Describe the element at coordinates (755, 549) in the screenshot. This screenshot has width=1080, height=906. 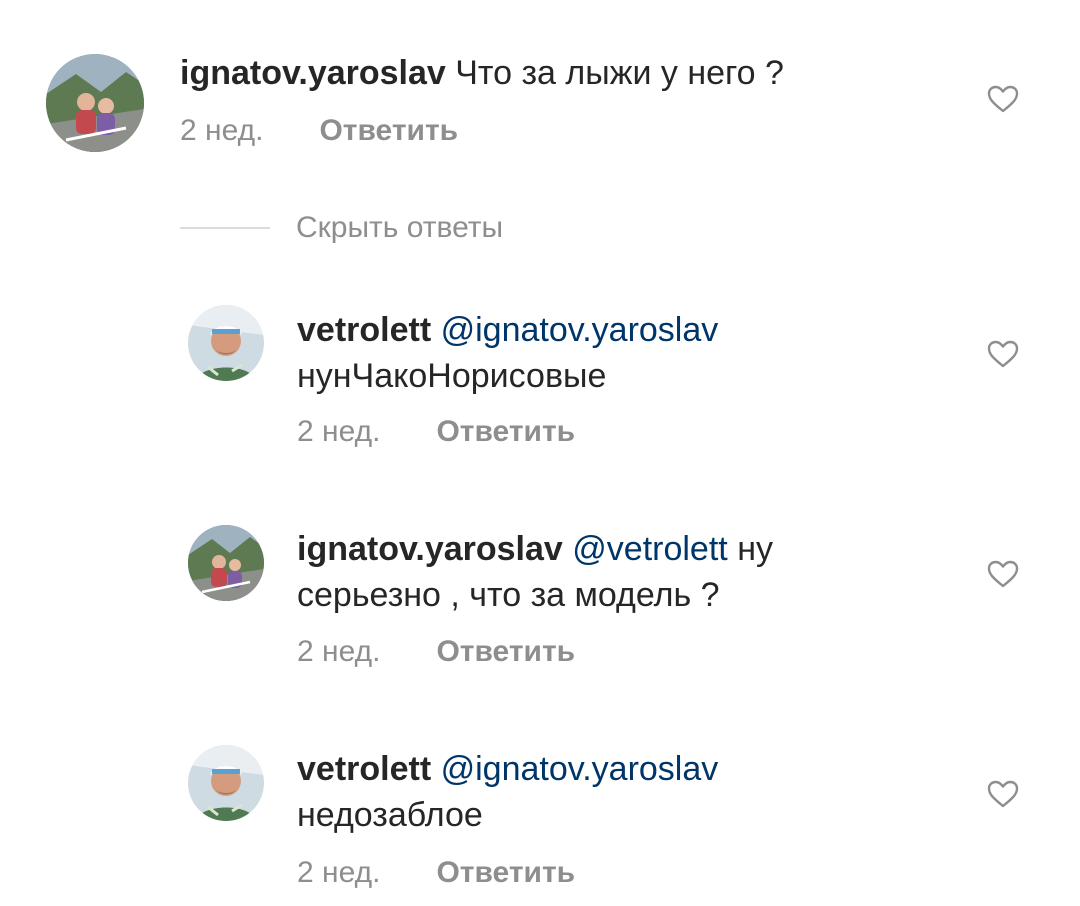
I see `comment-body-line1: ну` at that location.